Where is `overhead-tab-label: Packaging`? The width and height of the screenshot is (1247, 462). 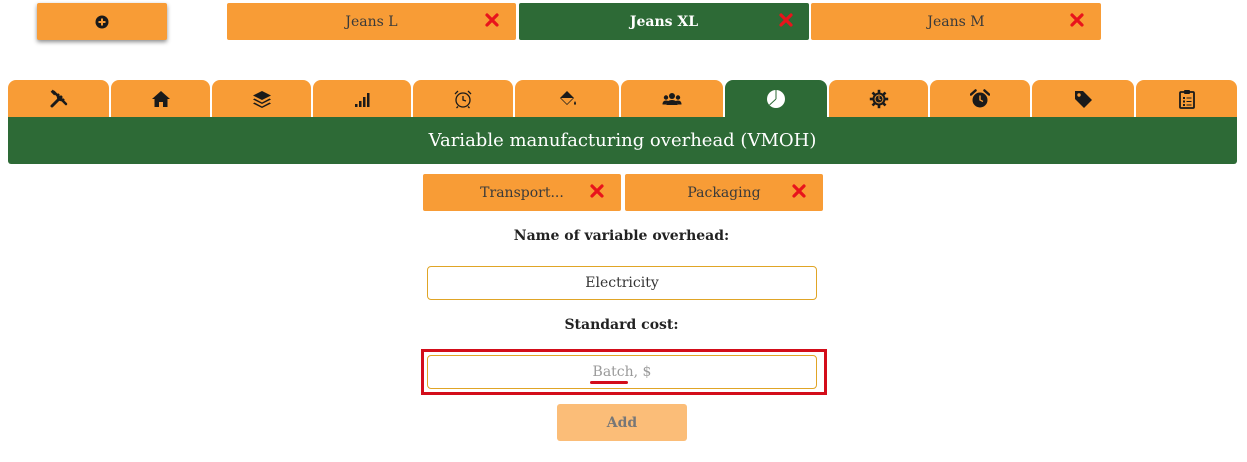
overhead-tab-label: Packaging is located at coordinates (724, 192).